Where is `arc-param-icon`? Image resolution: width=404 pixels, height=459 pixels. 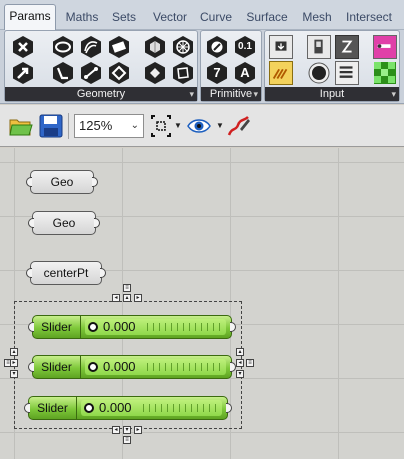
arc-param-icon is located at coordinates (91, 73).